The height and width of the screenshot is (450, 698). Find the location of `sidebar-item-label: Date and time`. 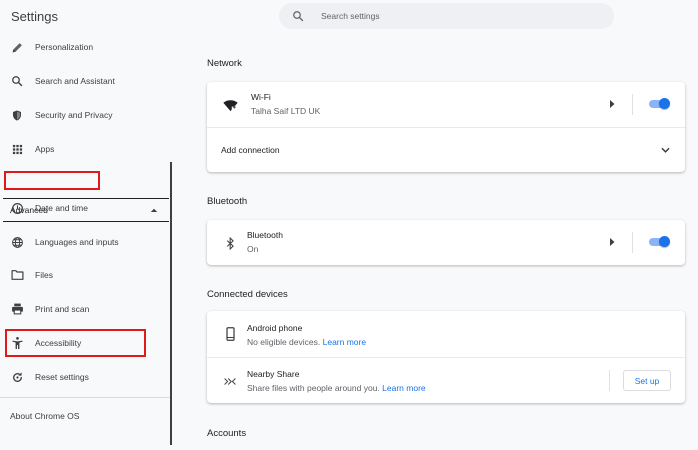

sidebar-item-label: Date and time is located at coordinates (61, 208).